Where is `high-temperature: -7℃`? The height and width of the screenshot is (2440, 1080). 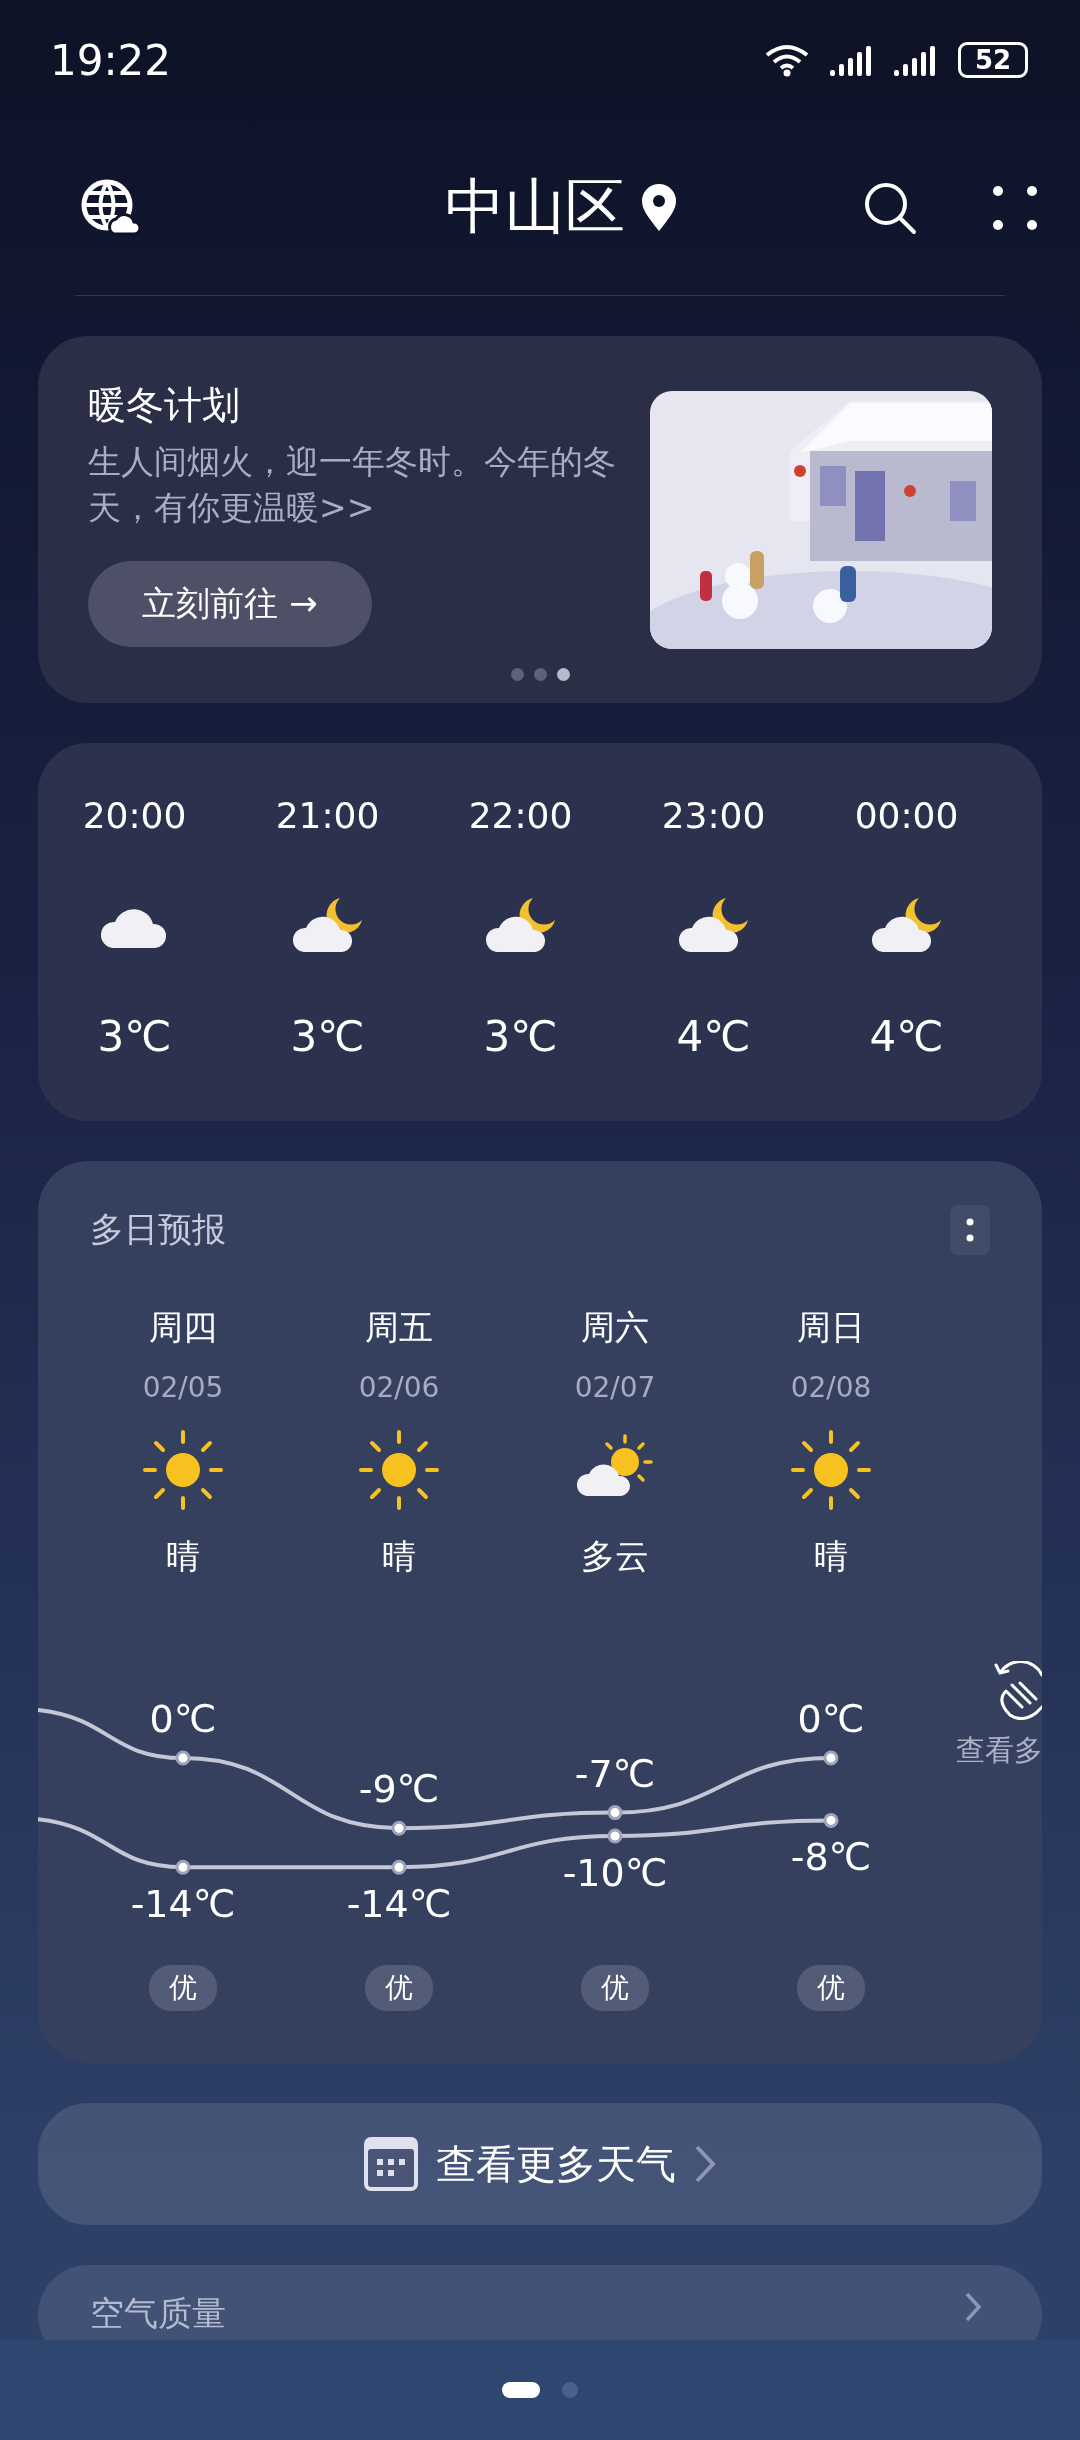
high-temperature: -7℃ is located at coordinates (615, 1773).